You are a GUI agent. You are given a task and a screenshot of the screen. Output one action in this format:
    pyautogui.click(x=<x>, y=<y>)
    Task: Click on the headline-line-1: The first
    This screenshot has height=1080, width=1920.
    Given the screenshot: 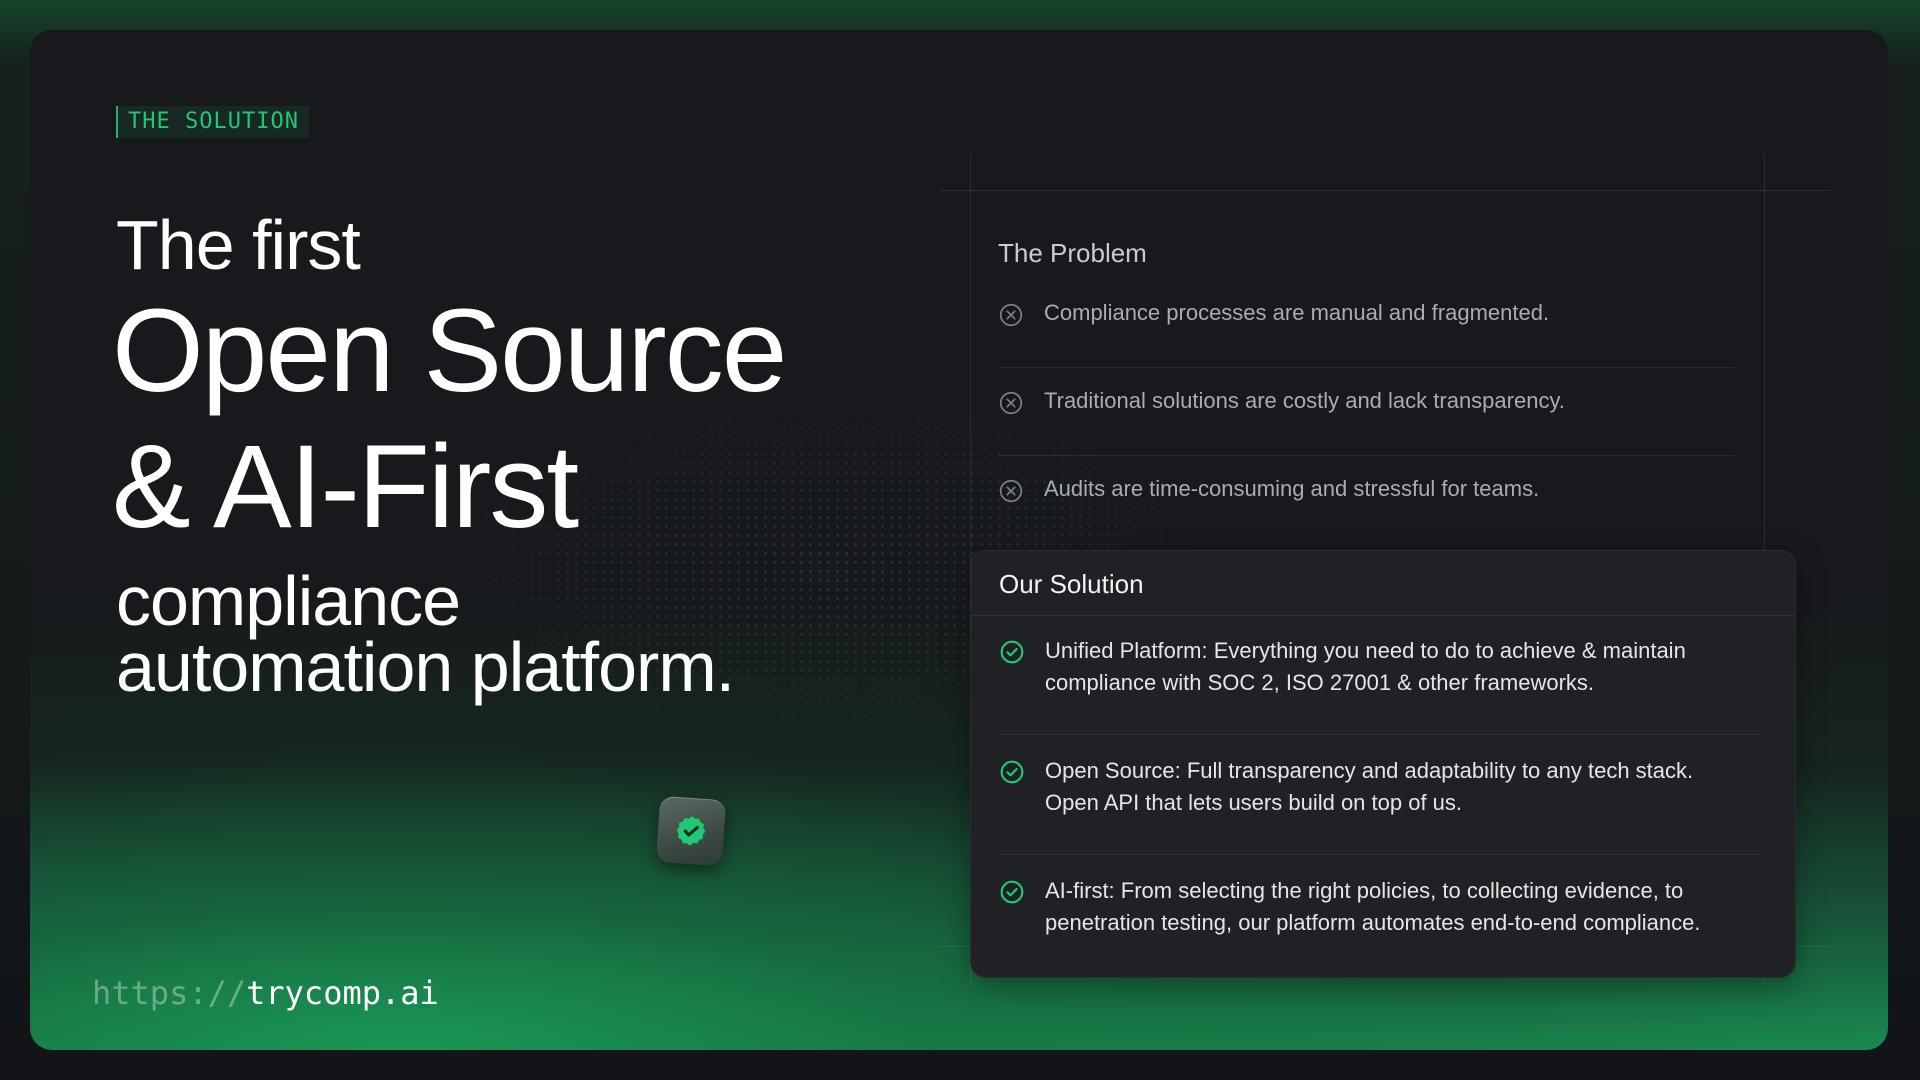 What is the action you would take?
    pyautogui.click(x=238, y=245)
    